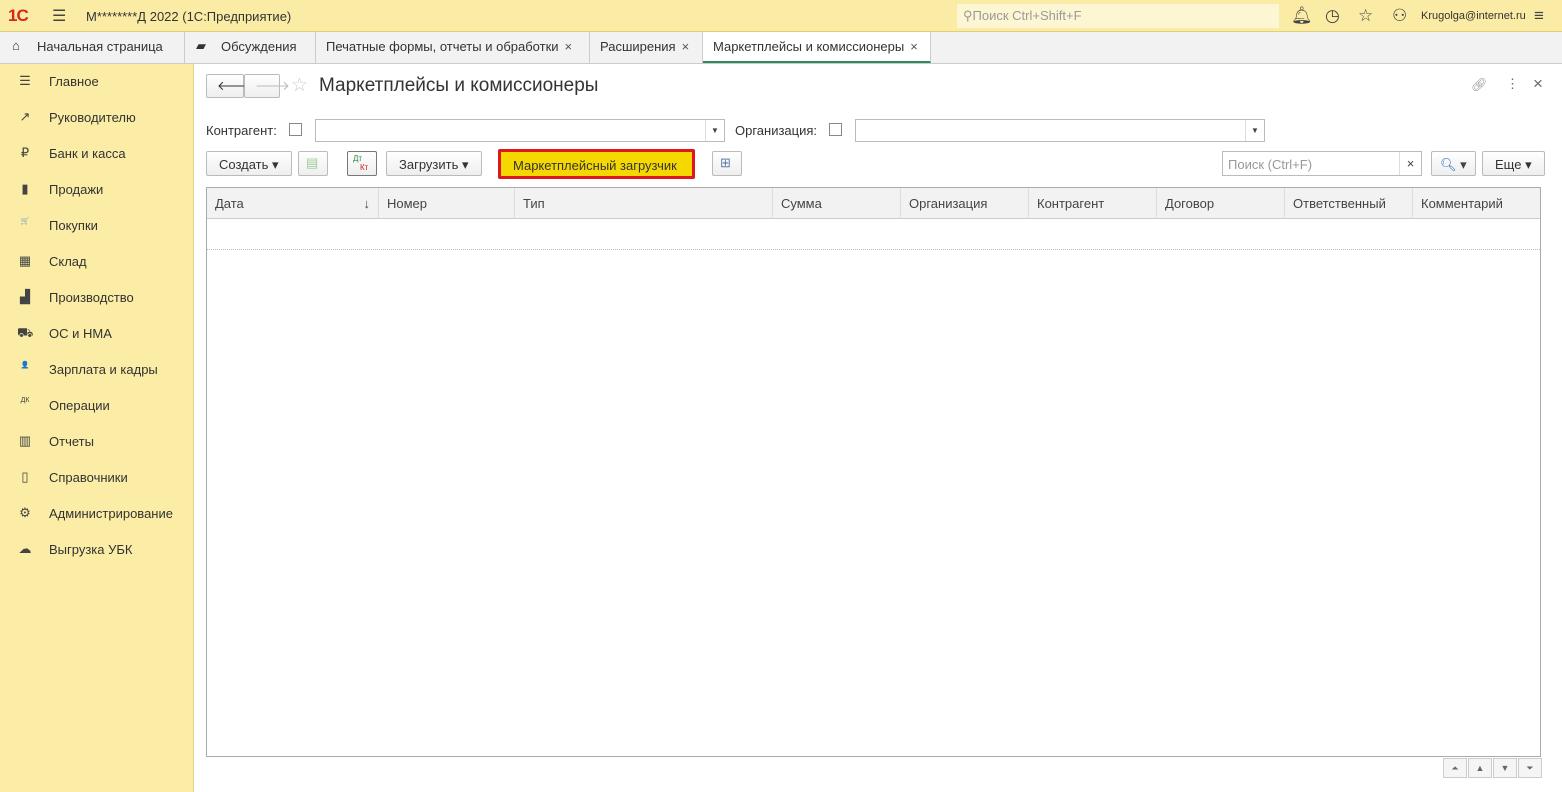  What do you see at coordinates (295, 129) in the screenshot?
I see `kontragent-checkbox` at bounding box center [295, 129].